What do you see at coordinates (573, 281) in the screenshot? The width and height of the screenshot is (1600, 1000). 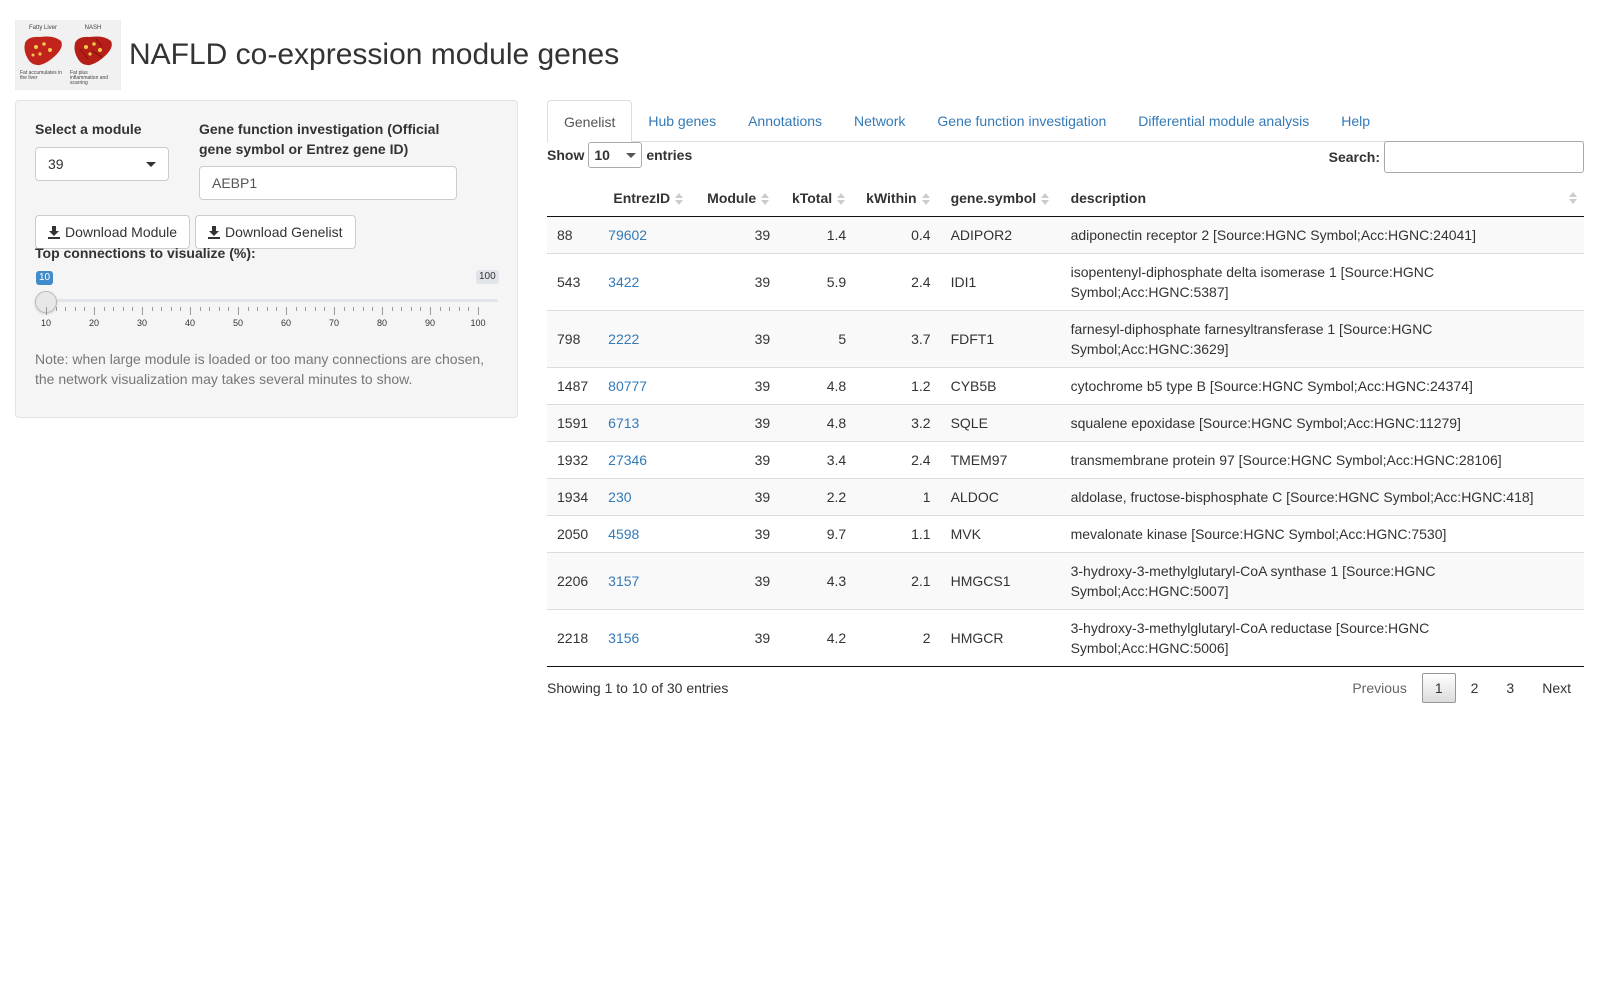 I see `cell-index: 543` at bounding box center [573, 281].